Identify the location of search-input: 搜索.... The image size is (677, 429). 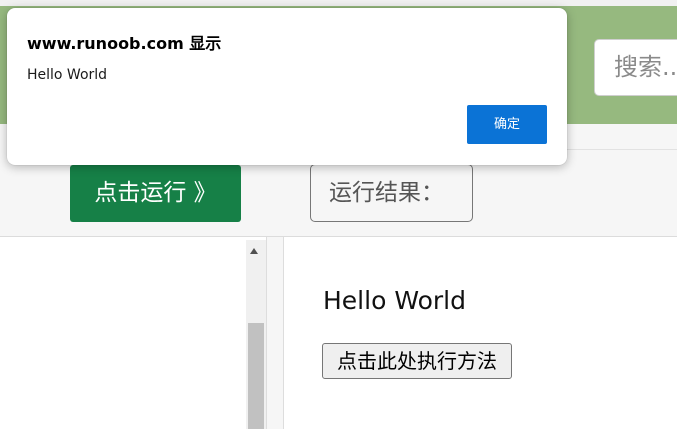
(635, 67).